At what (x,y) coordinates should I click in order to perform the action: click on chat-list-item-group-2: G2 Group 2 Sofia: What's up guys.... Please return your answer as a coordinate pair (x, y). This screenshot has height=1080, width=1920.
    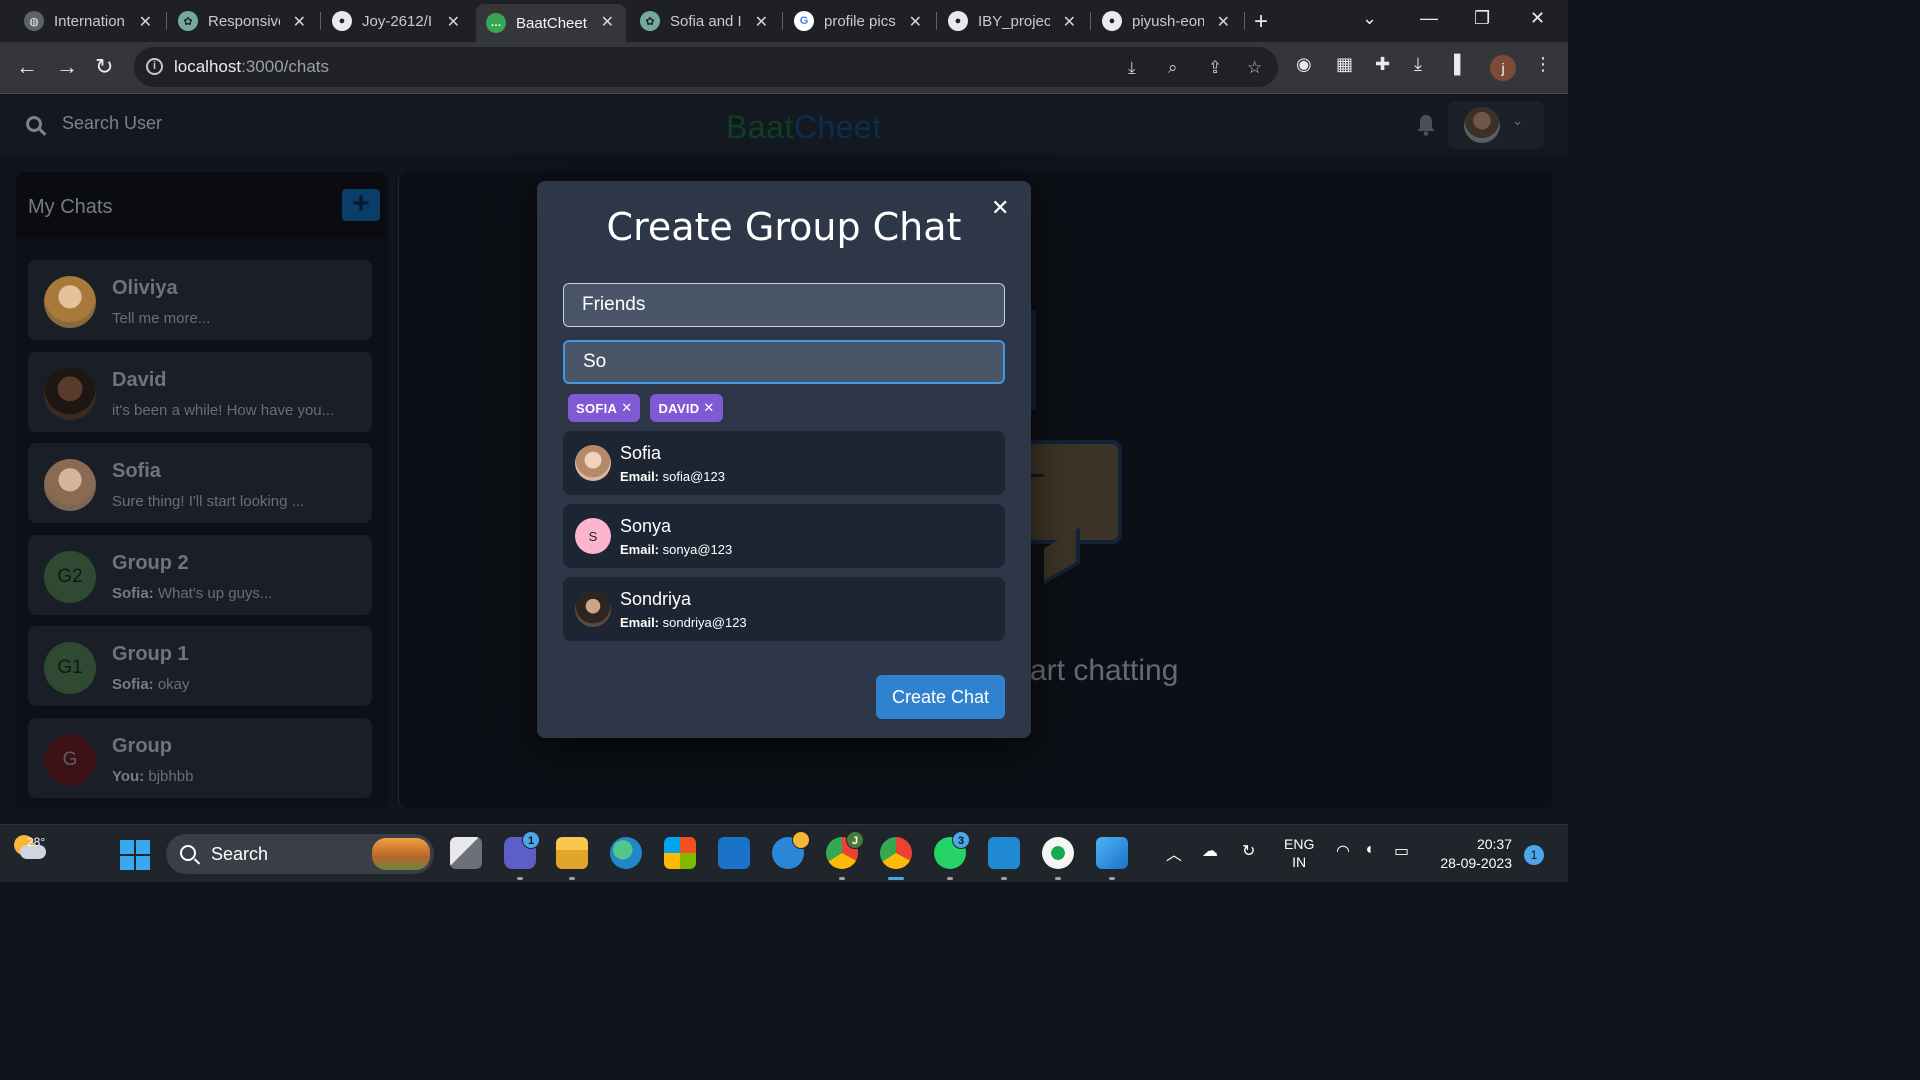
    Looking at the image, I should click on (200, 575).